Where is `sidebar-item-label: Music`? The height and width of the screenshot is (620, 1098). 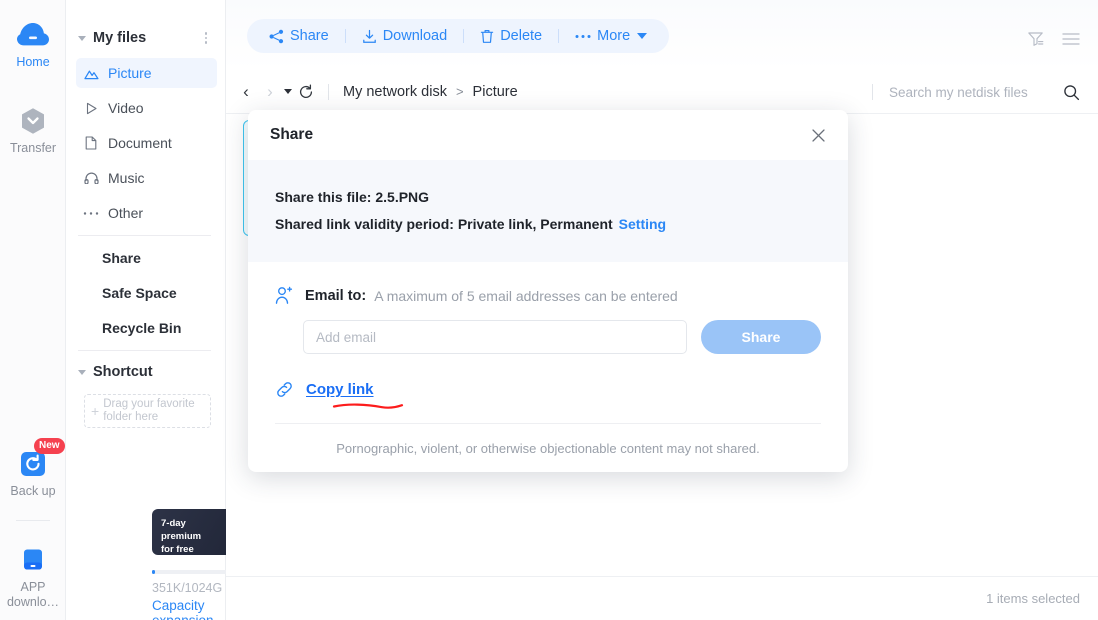
sidebar-item-label: Music is located at coordinates (126, 178).